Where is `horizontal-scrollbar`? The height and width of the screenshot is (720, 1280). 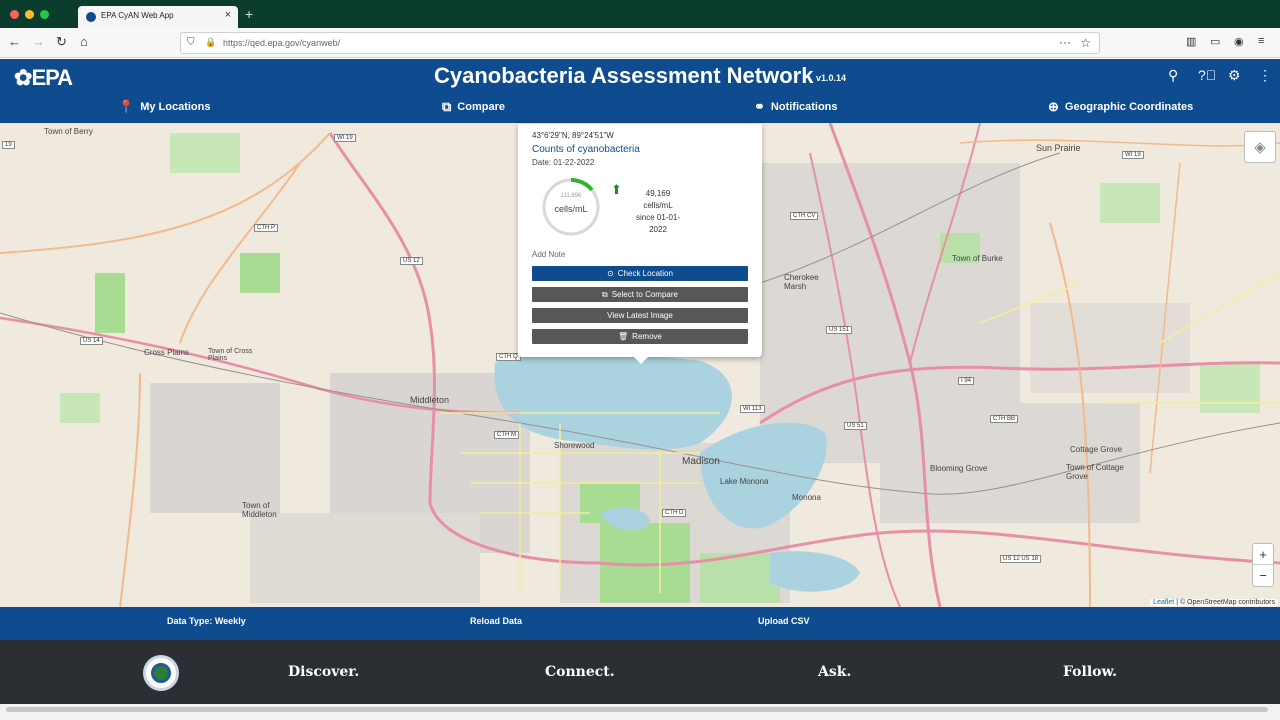 horizontal-scrollbar is located at coordinates (640, 712).